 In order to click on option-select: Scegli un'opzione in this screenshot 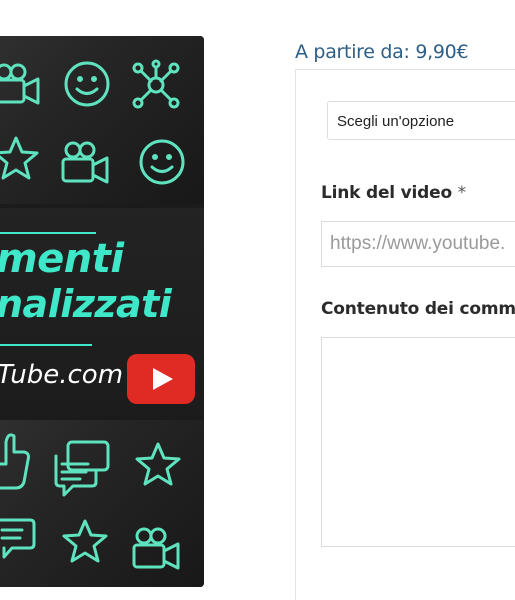, I will do `click(421, 120)`.